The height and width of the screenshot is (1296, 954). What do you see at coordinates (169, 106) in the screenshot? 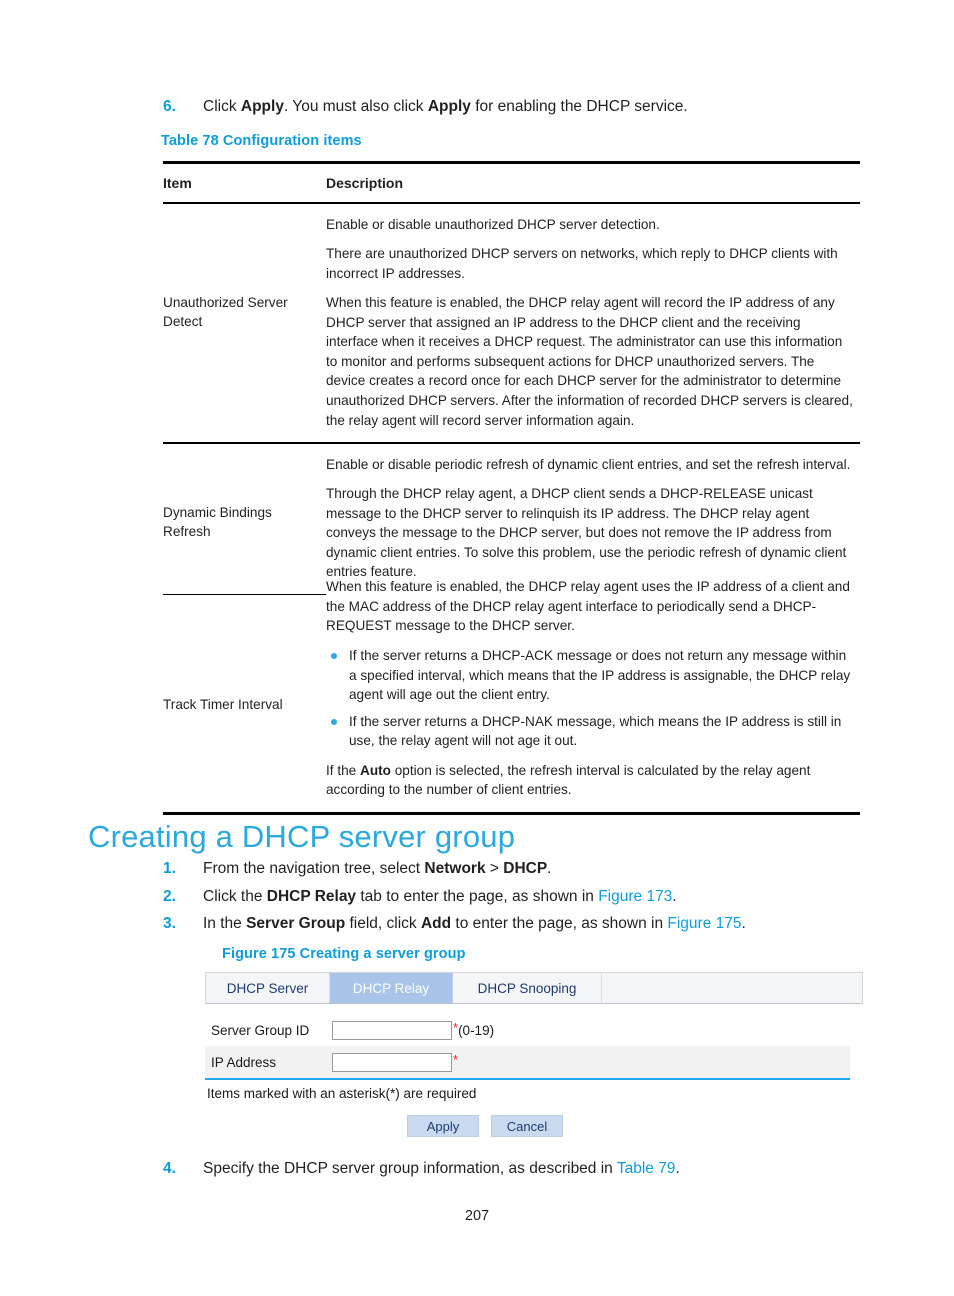
I see `step-6-number: 6.` at bounding box center [169, 106].